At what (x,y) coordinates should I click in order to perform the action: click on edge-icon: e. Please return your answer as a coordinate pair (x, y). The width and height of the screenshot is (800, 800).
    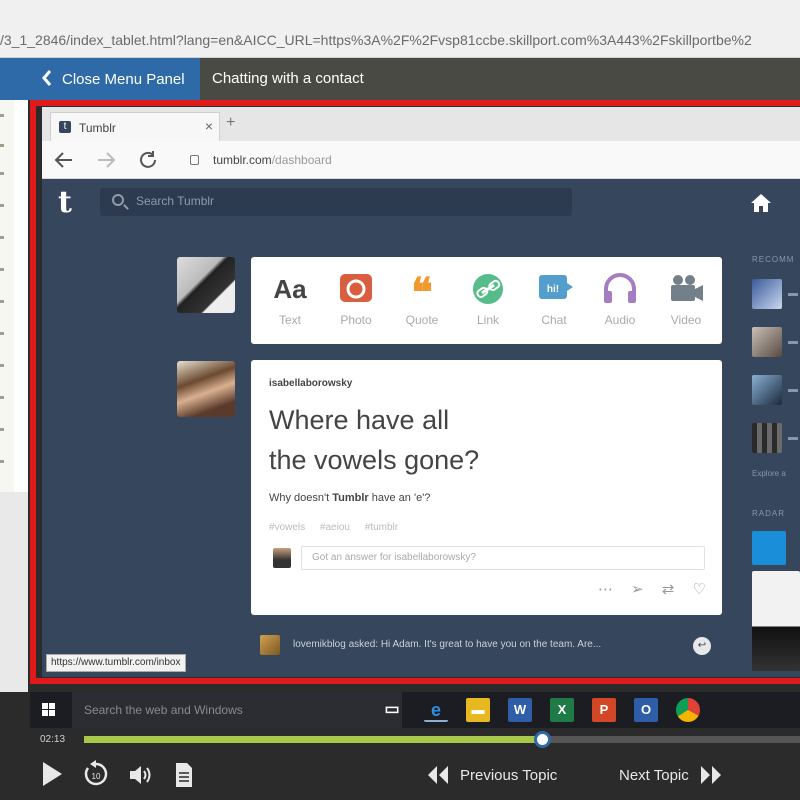
    Looking at the image, I should click on (436, 710).